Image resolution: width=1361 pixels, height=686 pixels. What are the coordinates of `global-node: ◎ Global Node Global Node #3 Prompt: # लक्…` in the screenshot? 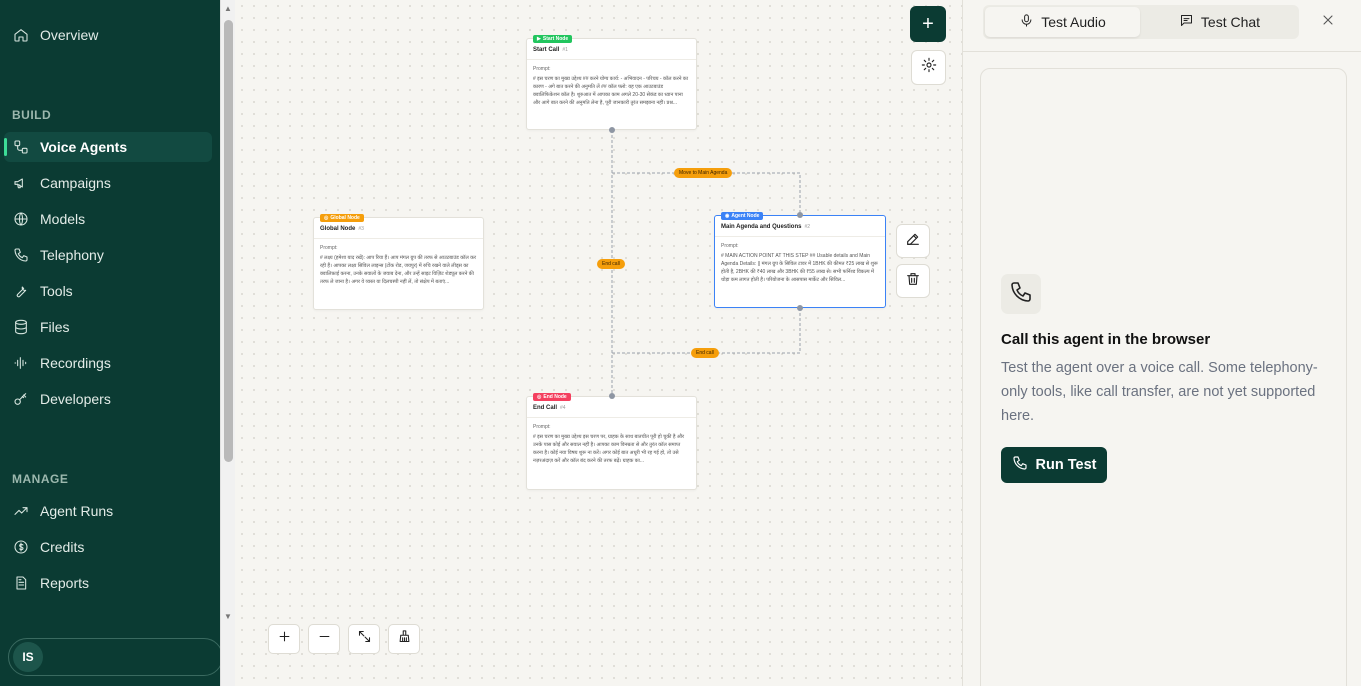 It's located at (398, 262).